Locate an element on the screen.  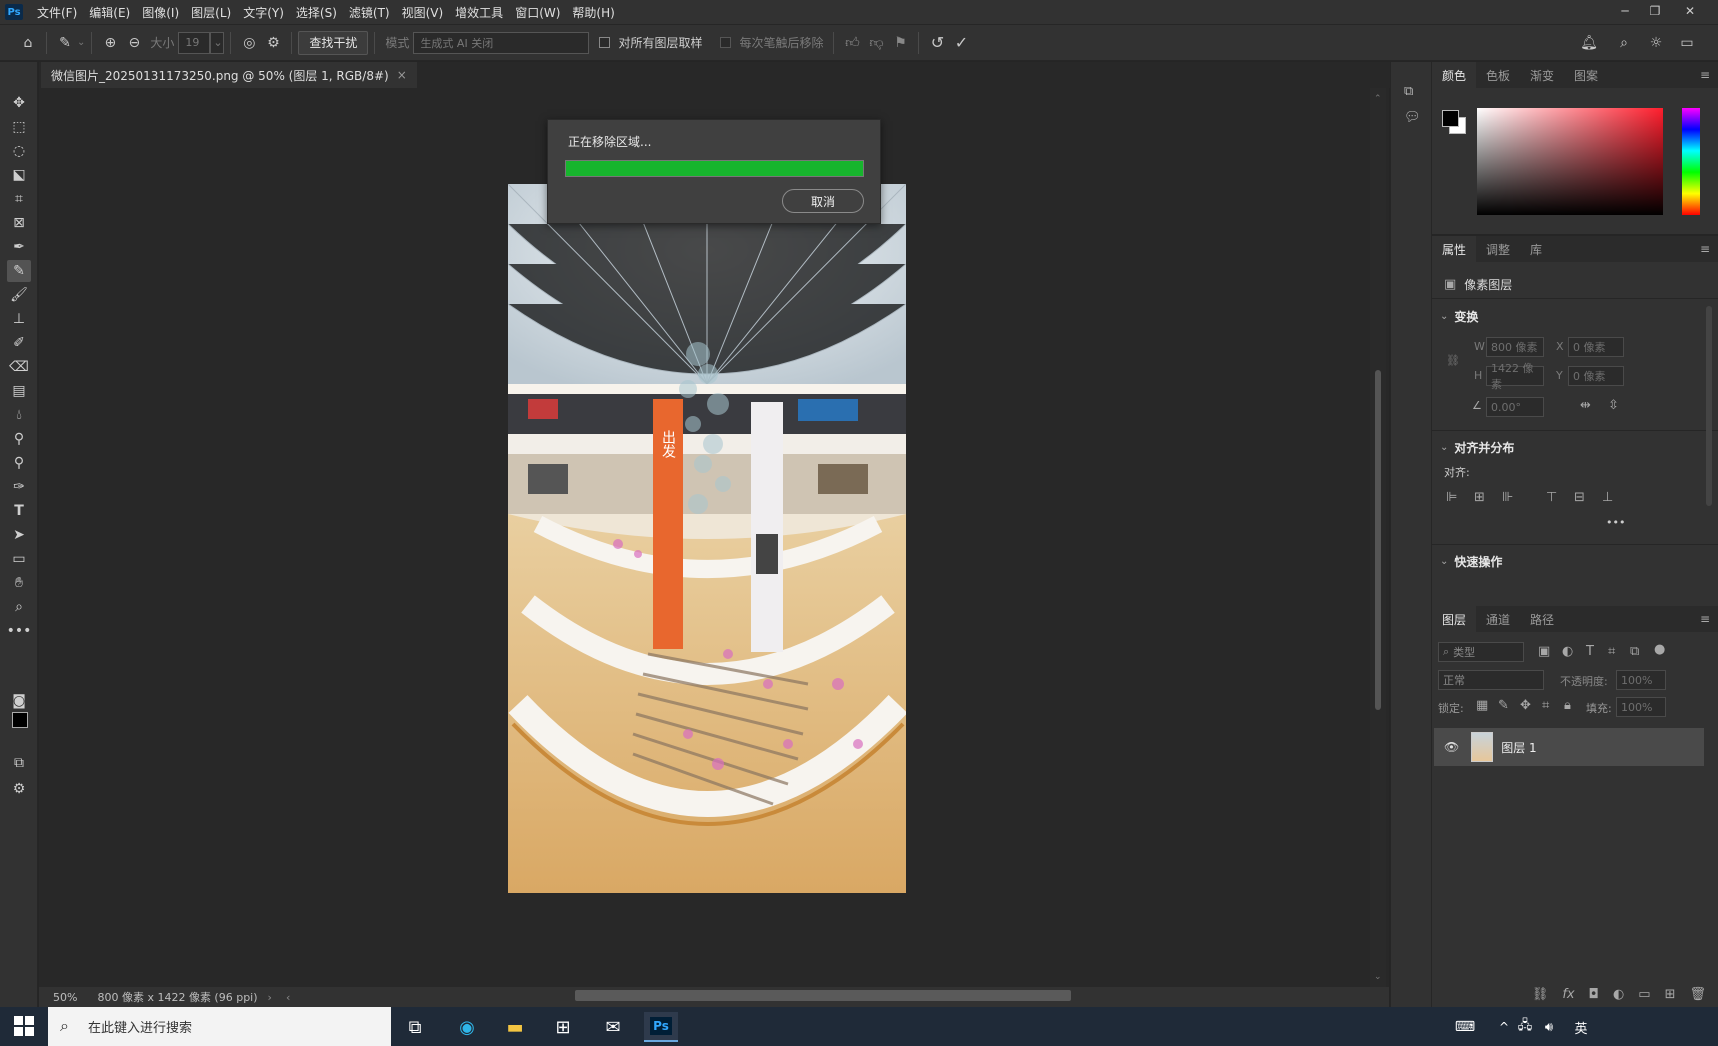
notifications-bell-icon: 🔔︎ is located at coordinates (1589, 43).